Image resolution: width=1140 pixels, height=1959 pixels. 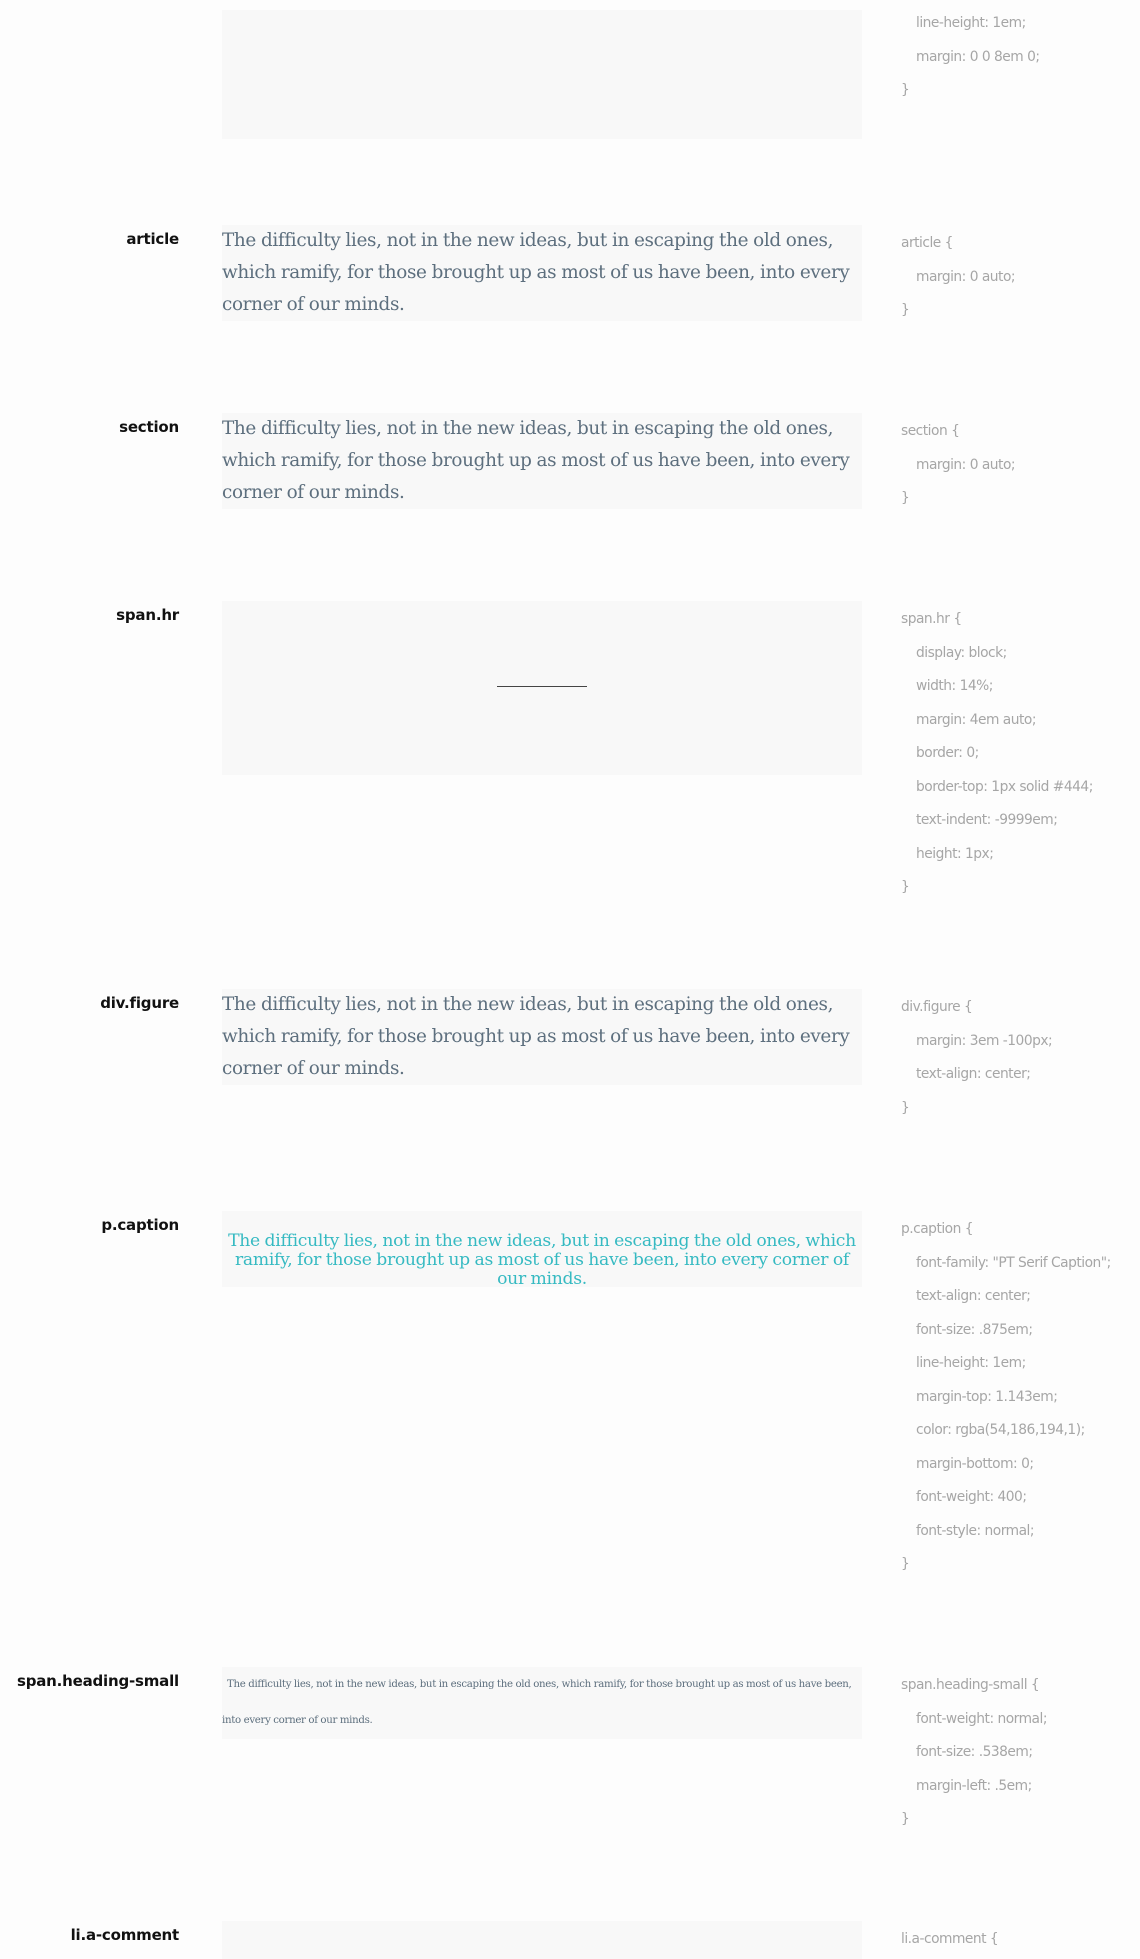 I want to click on css-rule: width: 14%;, so click(x=954, y=686).